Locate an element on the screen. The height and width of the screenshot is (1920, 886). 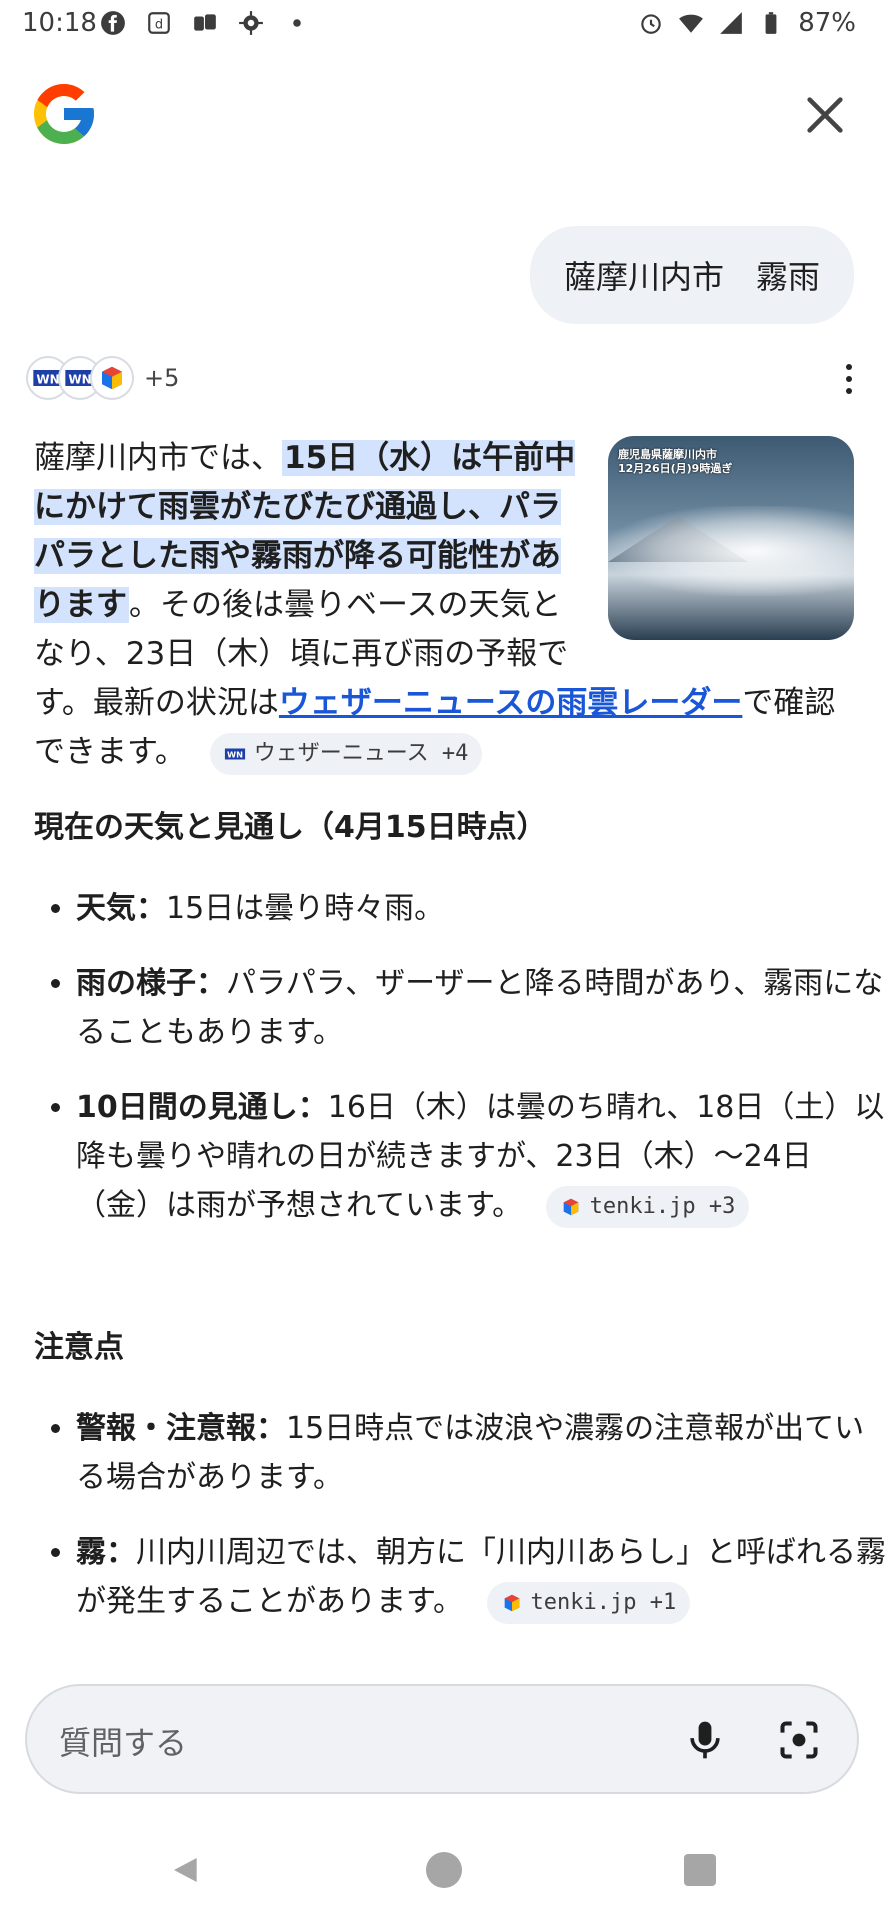
user-query-bubble: 薩摩川内市 霧雨 is located at coordinates (691, 275).